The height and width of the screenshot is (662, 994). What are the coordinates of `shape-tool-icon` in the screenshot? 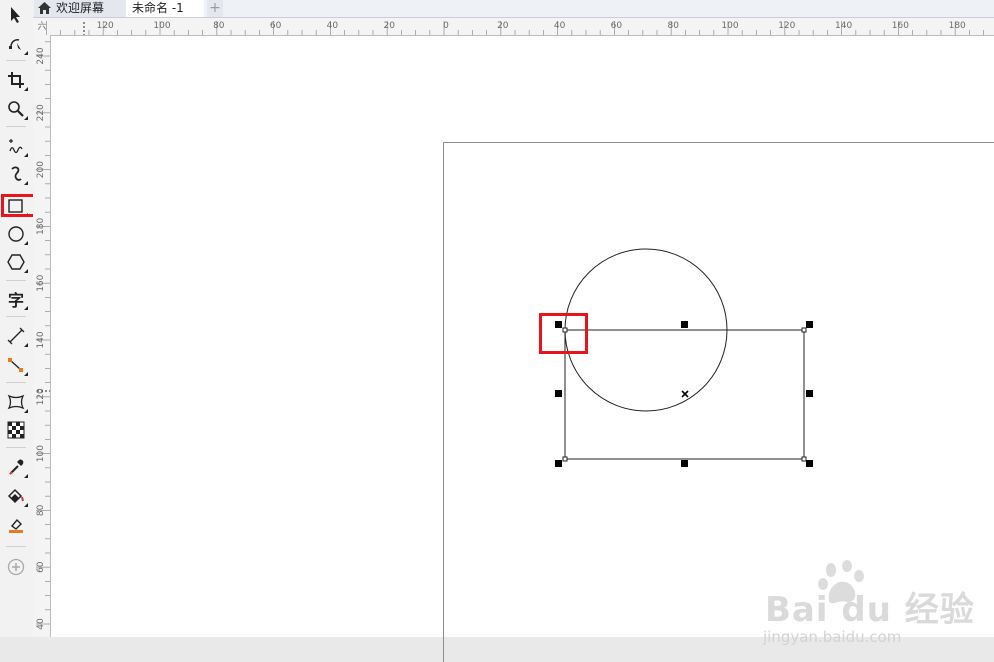 It's located at (16, 44).